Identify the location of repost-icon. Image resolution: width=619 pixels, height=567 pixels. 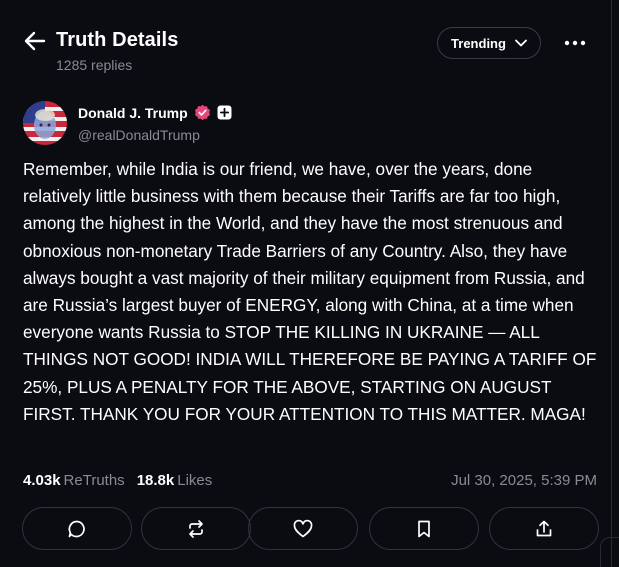
(196, 528).